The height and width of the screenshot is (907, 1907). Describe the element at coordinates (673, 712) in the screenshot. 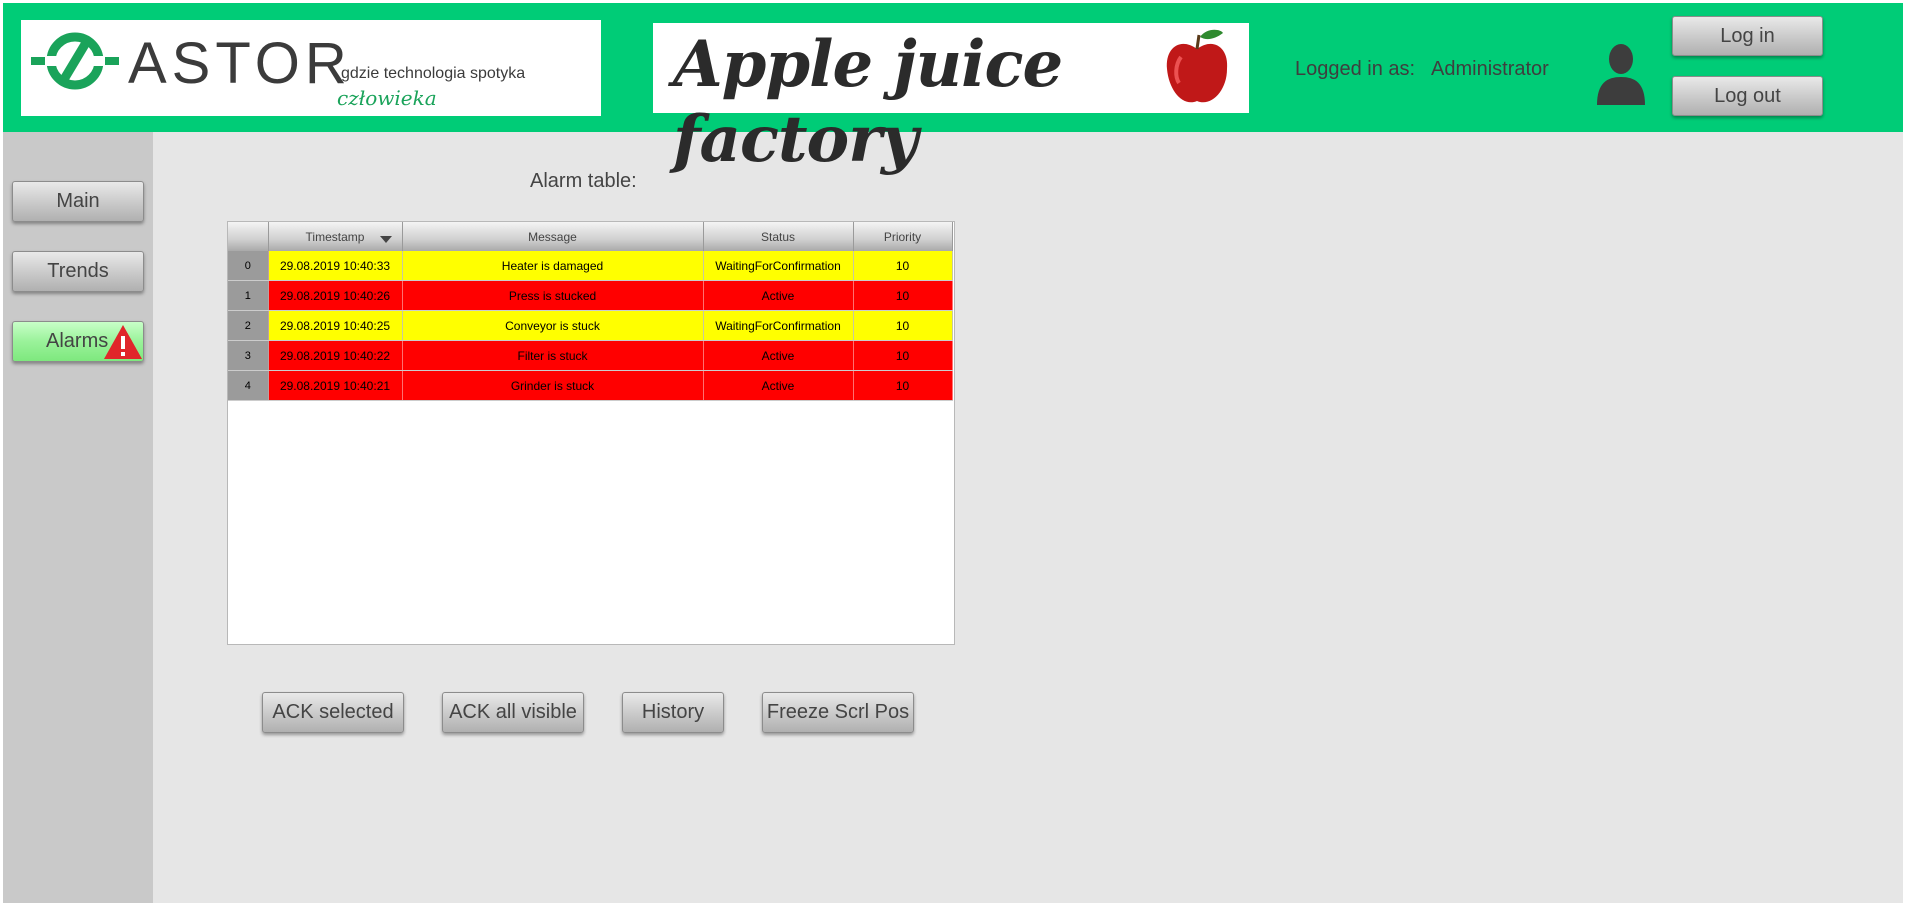

I see `history-button: History` at that location.